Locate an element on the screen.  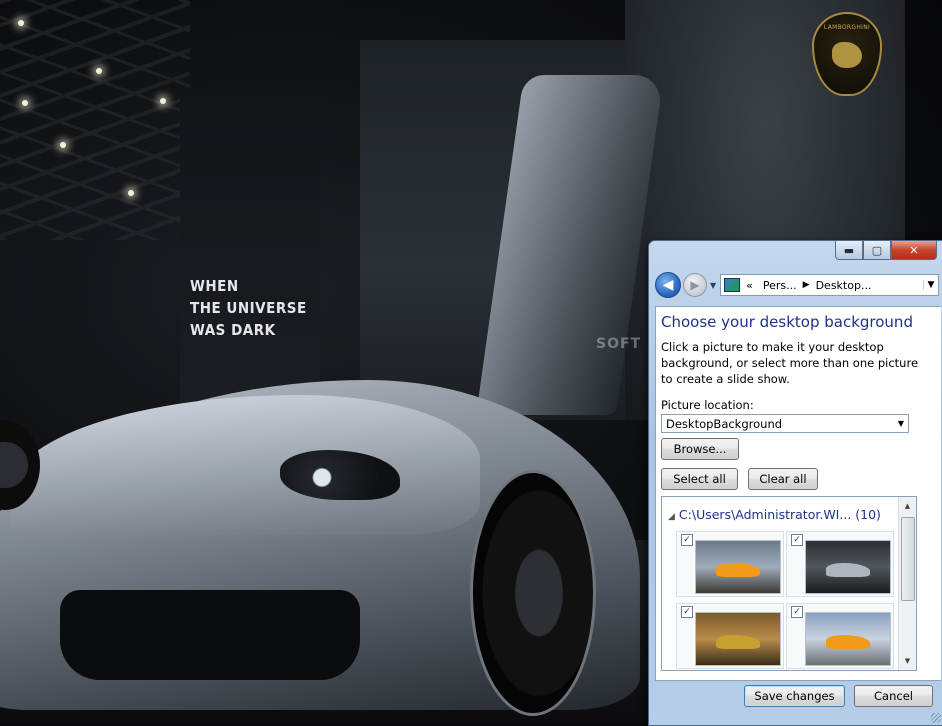
picture-location-select: DesktopBackground ▼ is located at coordinates (785, 423).